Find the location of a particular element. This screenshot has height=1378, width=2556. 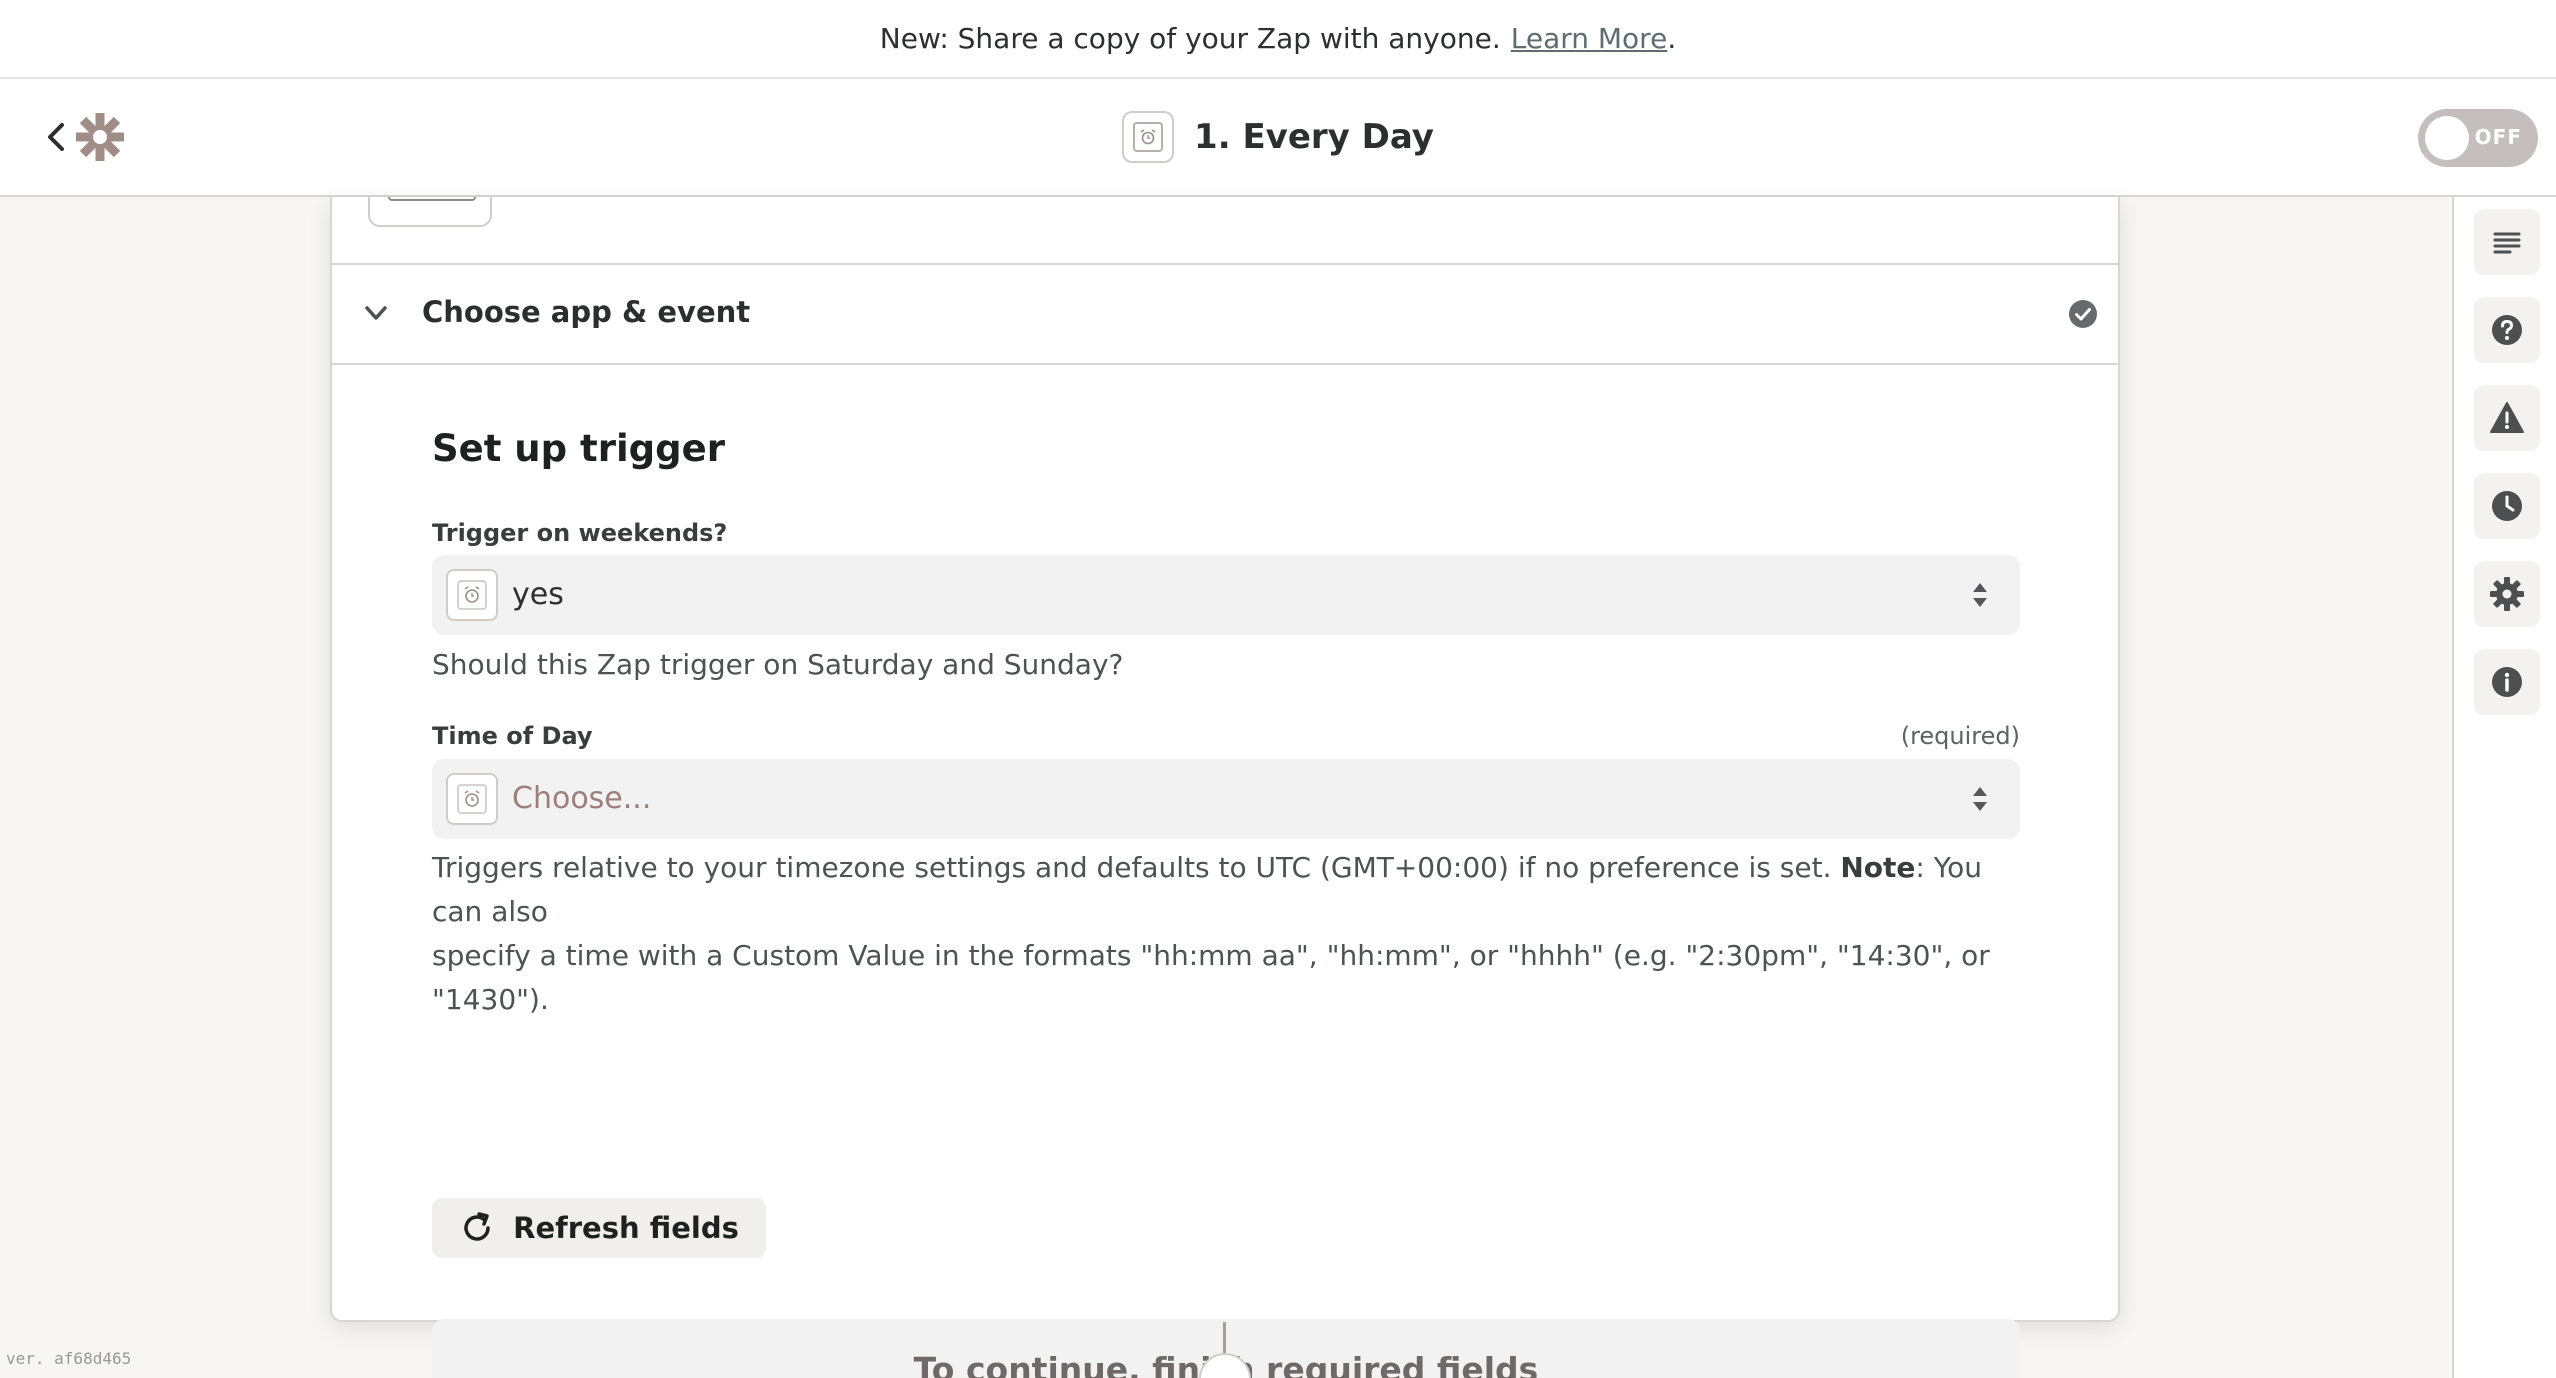

clock-icon is located at coordinates (2507, 506).